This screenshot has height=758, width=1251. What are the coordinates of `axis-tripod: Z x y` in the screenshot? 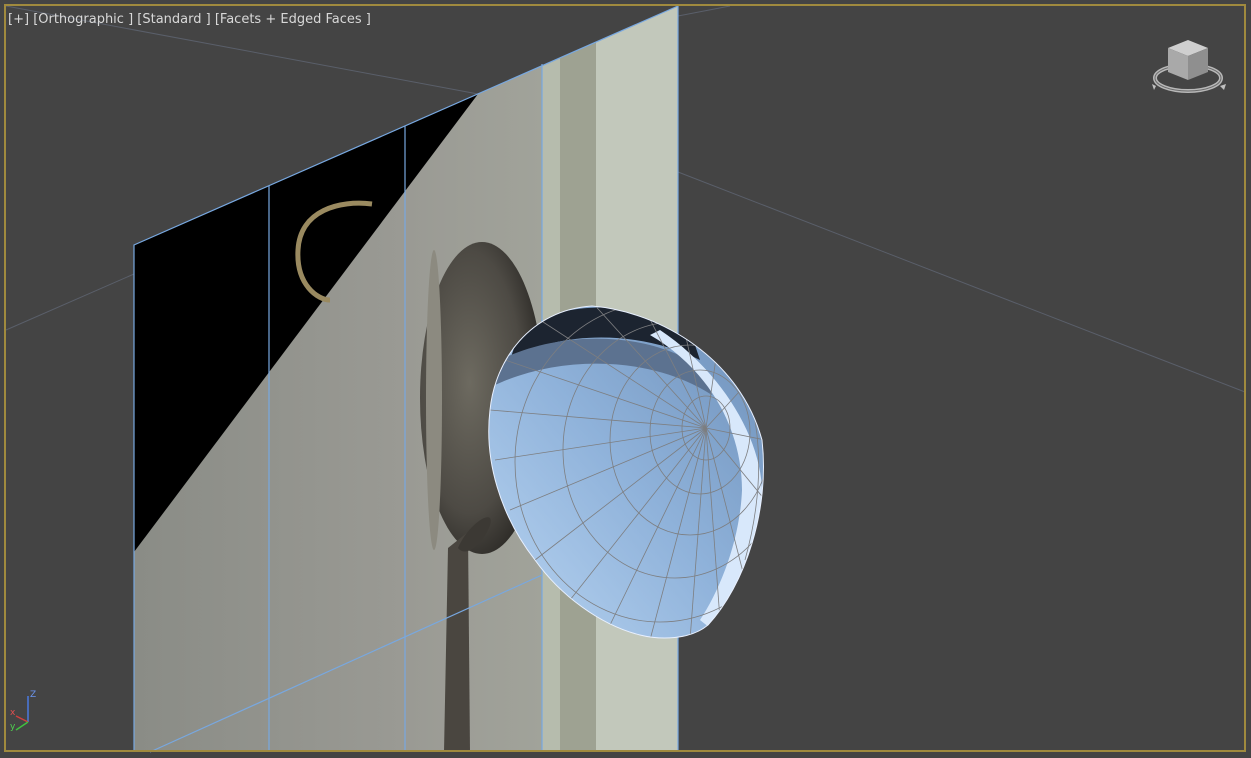 It's located at (27, 712).